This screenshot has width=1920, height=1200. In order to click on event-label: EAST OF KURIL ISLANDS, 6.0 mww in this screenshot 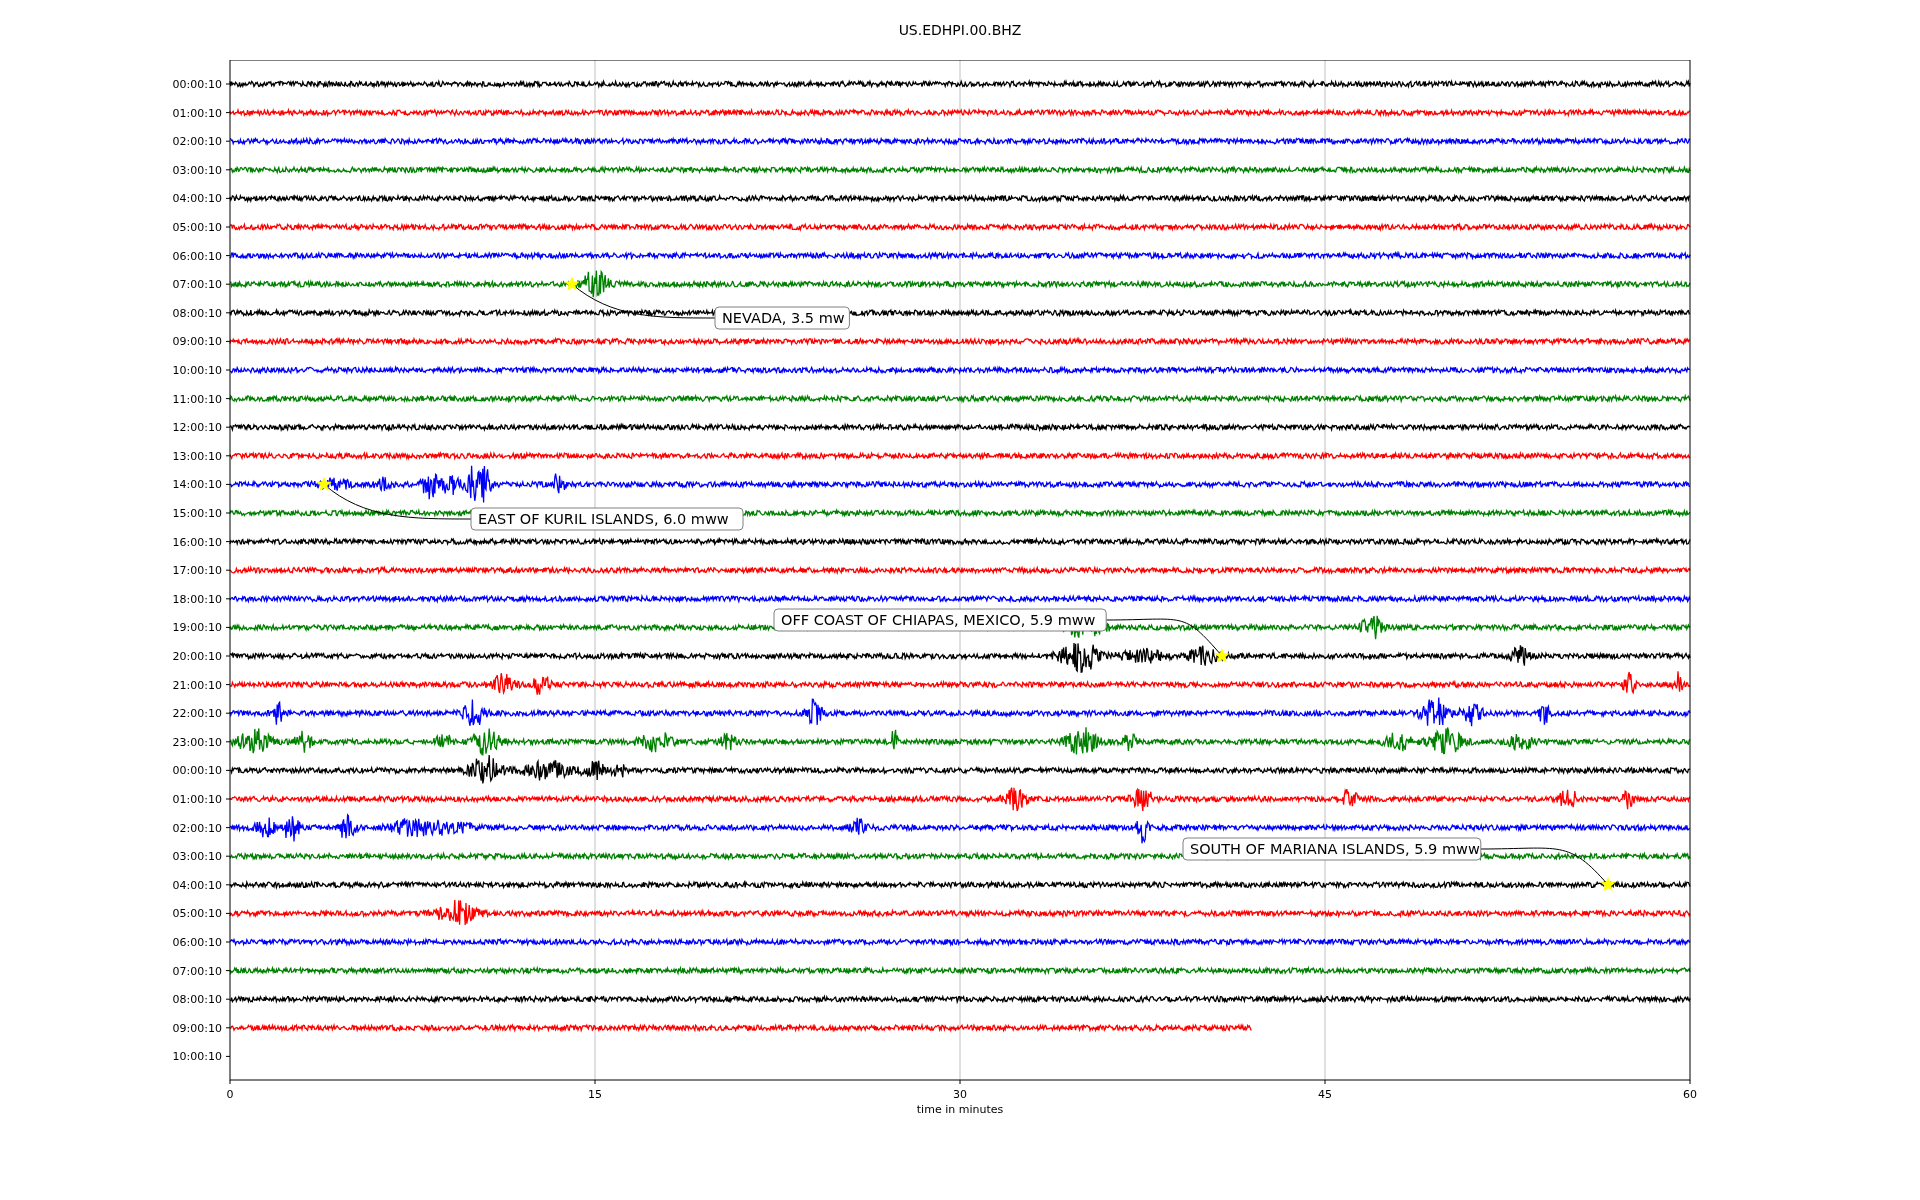, I will do `click(607, 519)`.